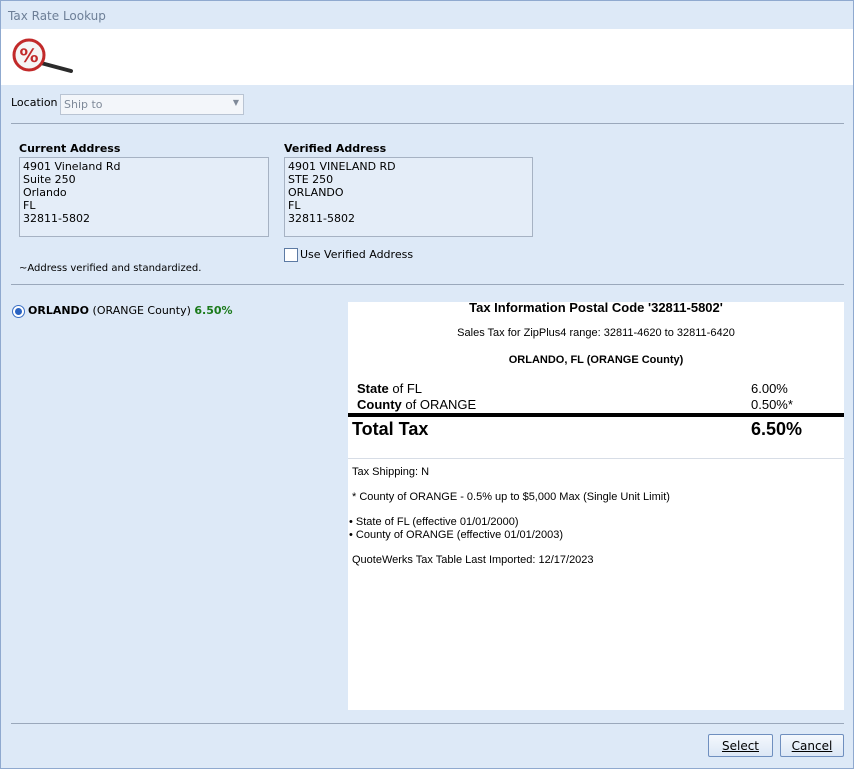 This screenshot has height=769, width=854. What do you see at coordinates (56, 218) in the screenshot?
I see `current-address-line: 32811-5802` at bounding box center [56, 218].